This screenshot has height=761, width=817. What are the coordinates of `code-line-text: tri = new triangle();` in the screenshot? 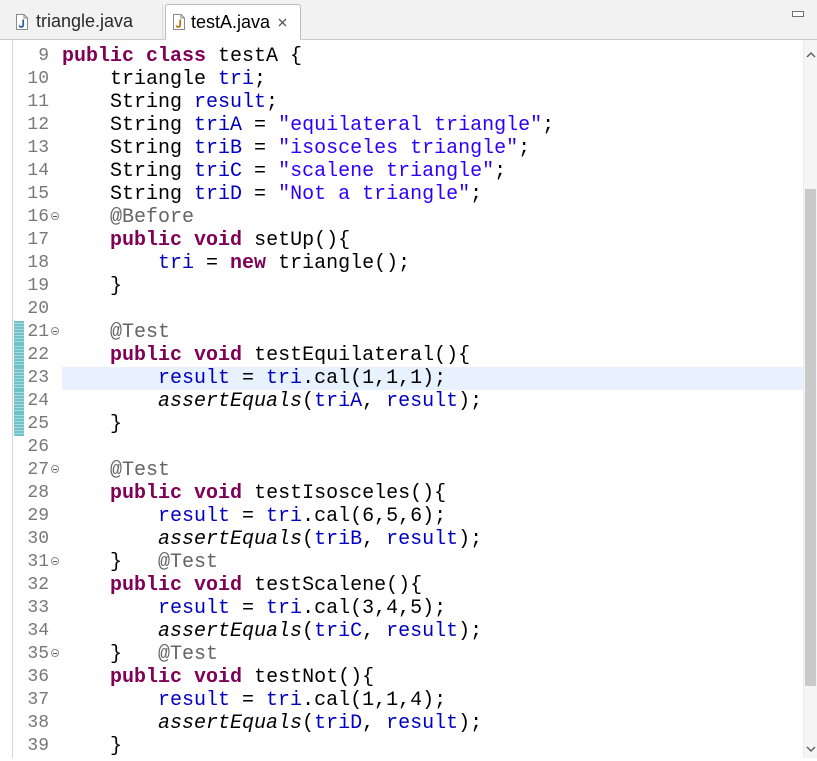 It's located at (432, 263).